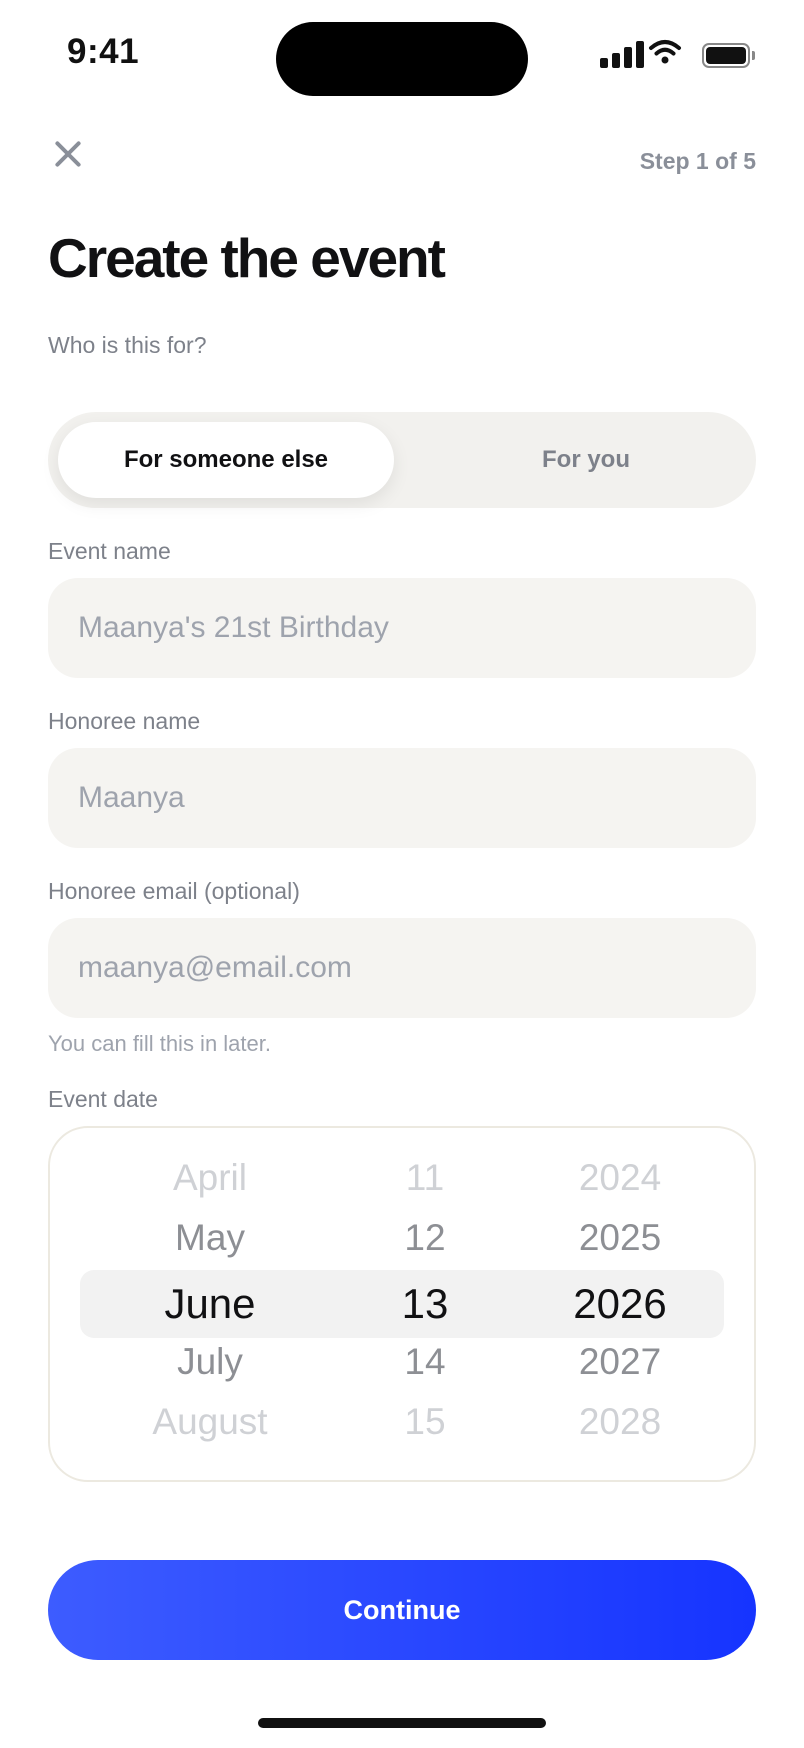 This screenshot has width=804, height=1748. Describe the element at coordinates (620, 1178) in the screenshot. I see `year-option: 2024` at that location.